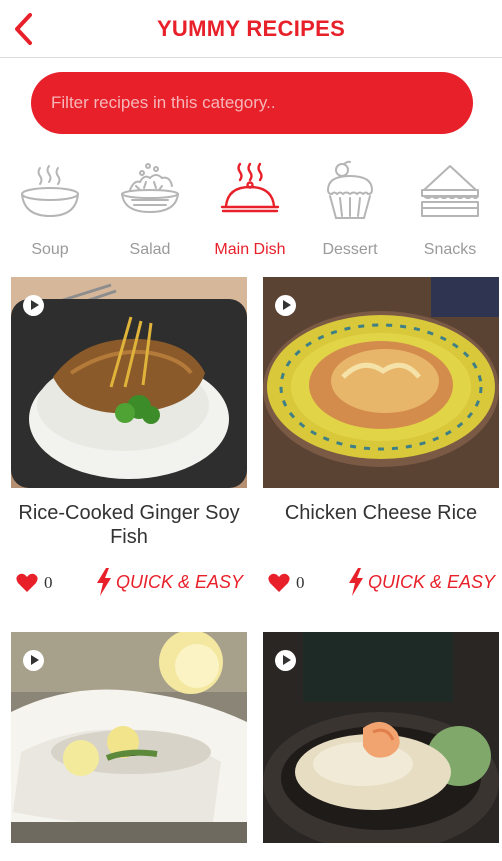 The width and height of the screenshot is (502, 861). Describe the element at coordinates (50, 249) in the screenshot. I see `category-label: Soup` at that location.